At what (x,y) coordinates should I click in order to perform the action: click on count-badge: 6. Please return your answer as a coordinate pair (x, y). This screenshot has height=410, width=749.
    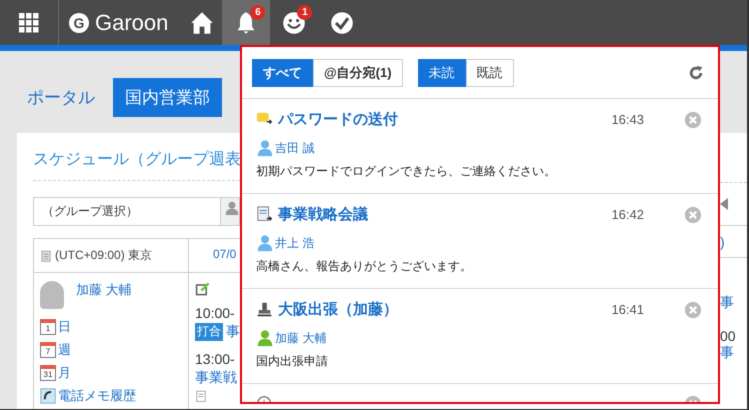
    Looking at the image, I should click on (258, 12).